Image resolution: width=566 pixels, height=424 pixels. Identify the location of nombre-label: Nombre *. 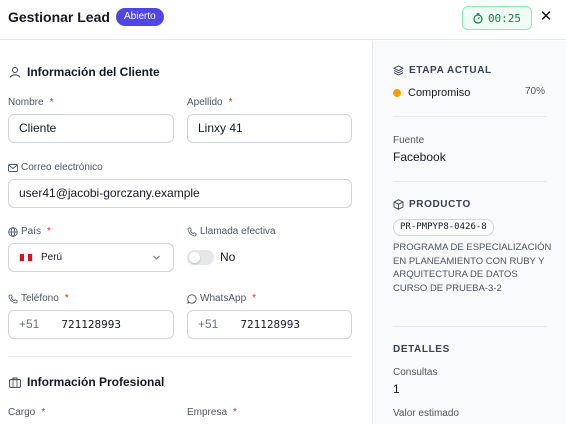
(31, 102).